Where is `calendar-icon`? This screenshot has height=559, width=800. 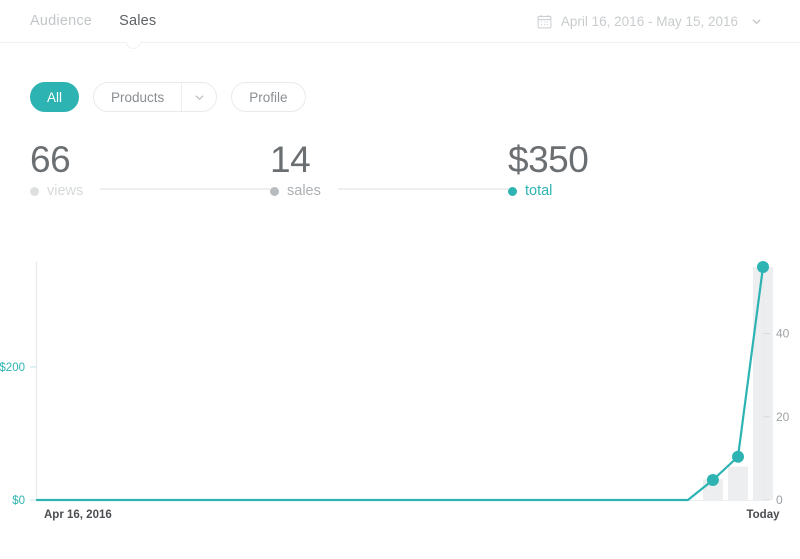
calendar-icon is located at coordinates (544, 21).